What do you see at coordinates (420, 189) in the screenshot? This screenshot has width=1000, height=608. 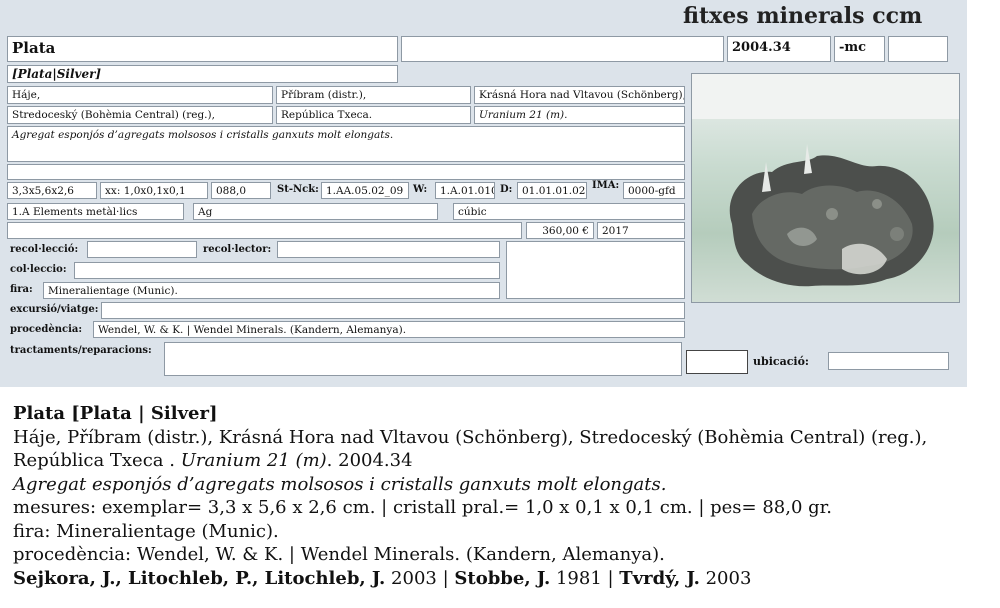 I see `w-label: W:` at bounding box center [420, 189].